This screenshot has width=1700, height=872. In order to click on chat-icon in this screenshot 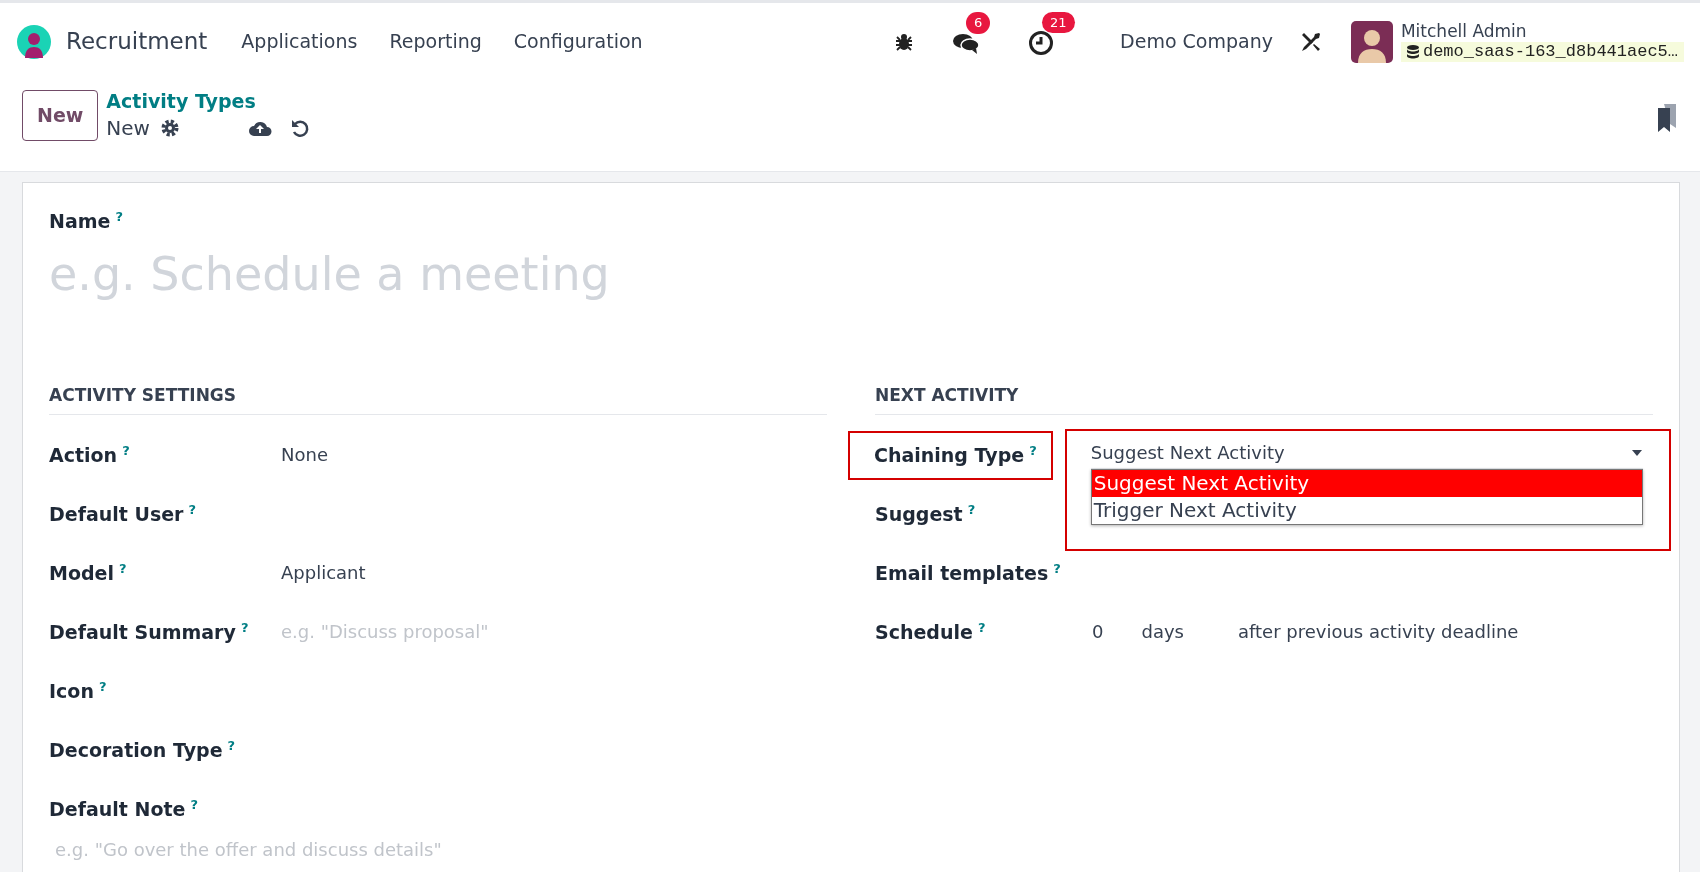, I will do `click(966, 43)`.